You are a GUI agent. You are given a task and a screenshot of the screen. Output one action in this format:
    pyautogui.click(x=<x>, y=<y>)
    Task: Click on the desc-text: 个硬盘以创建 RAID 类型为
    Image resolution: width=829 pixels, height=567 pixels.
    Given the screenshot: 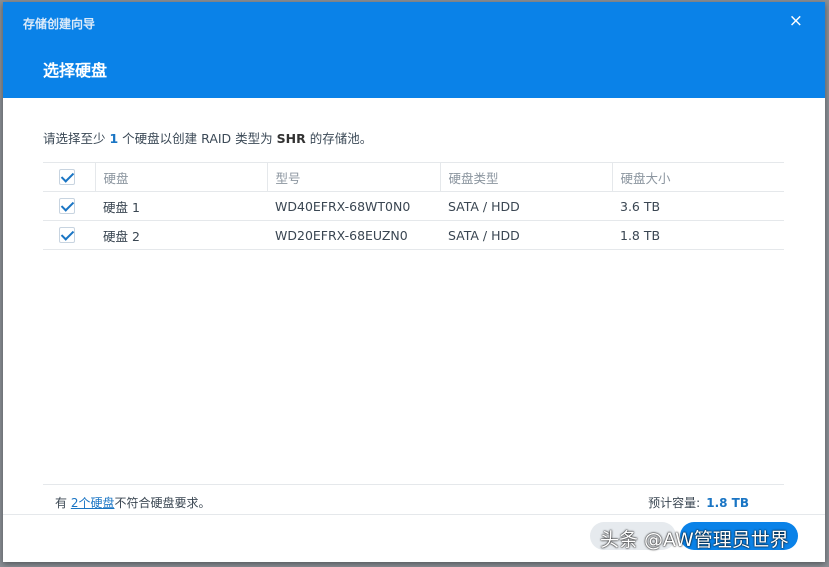 What is the action you would take?
    pyautogui.click(x=197, y=138)
    